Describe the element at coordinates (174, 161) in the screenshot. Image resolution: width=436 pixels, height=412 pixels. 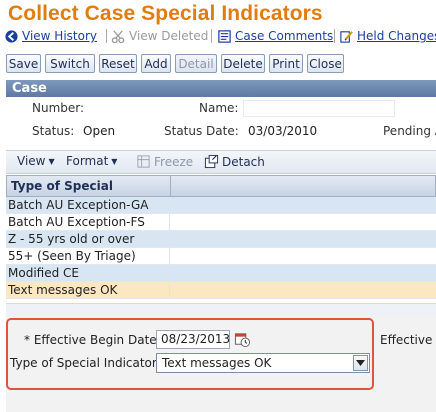
I see `freeze-label: Freeze` at that location.